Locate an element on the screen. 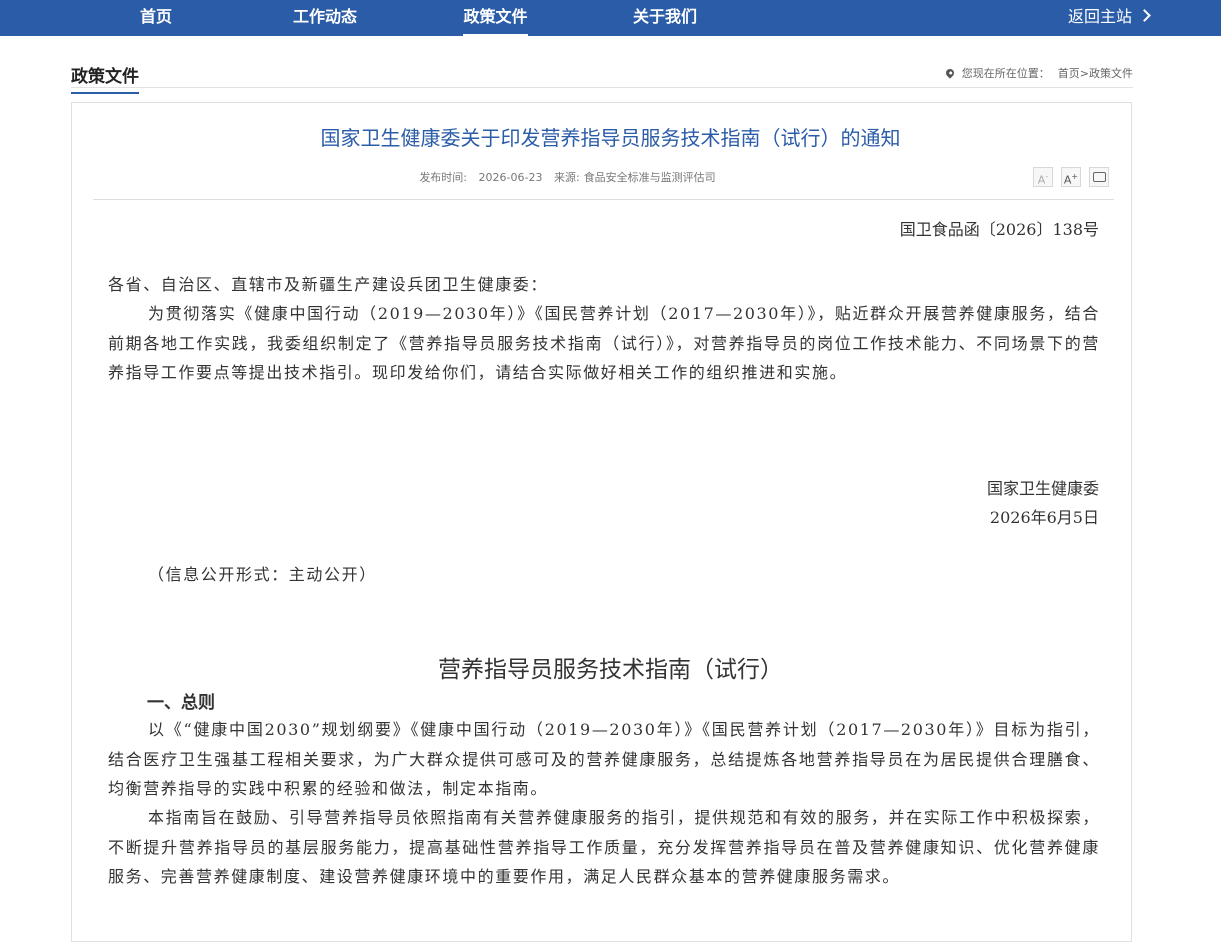 The image size is (1221, 942). breadcrumb-prefix: 您现在所在位置： is located at coordinates (1005, 73).